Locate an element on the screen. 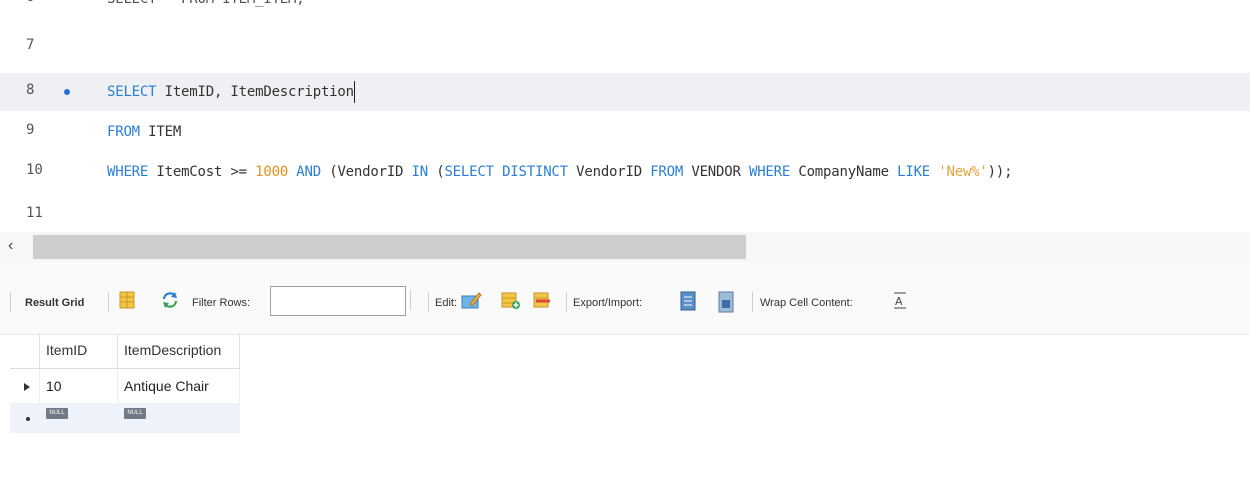 This screenshot has width=1250, height=487. column-header-itemdescription: ItemDescription is located at coordinates (179, 351).